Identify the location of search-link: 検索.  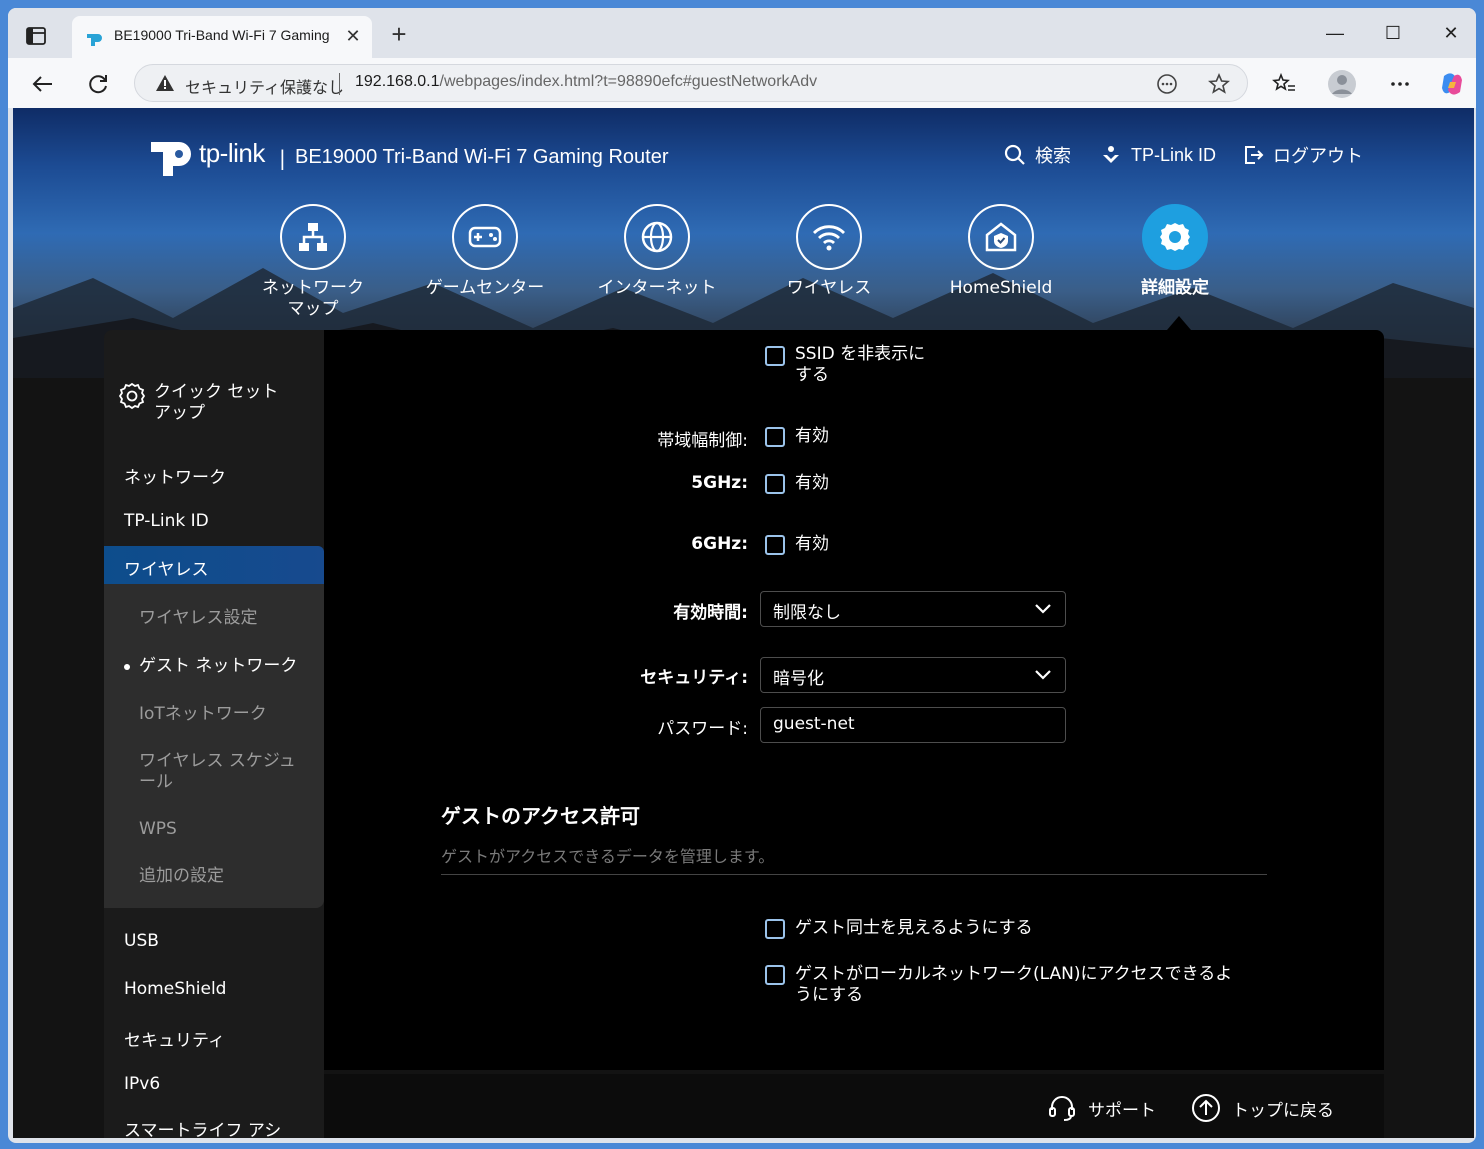
(1037, 155).